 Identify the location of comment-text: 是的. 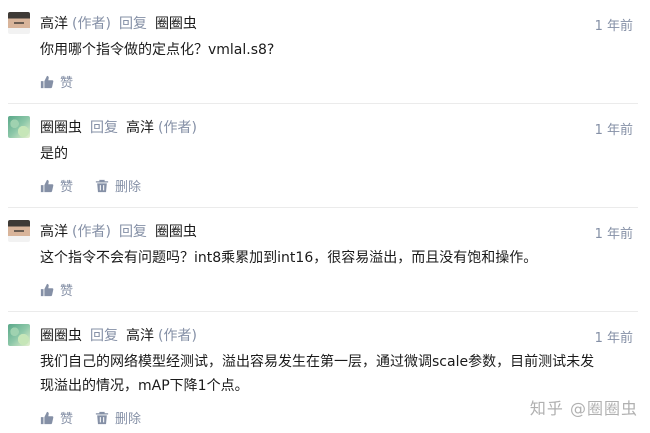
(54, 154).